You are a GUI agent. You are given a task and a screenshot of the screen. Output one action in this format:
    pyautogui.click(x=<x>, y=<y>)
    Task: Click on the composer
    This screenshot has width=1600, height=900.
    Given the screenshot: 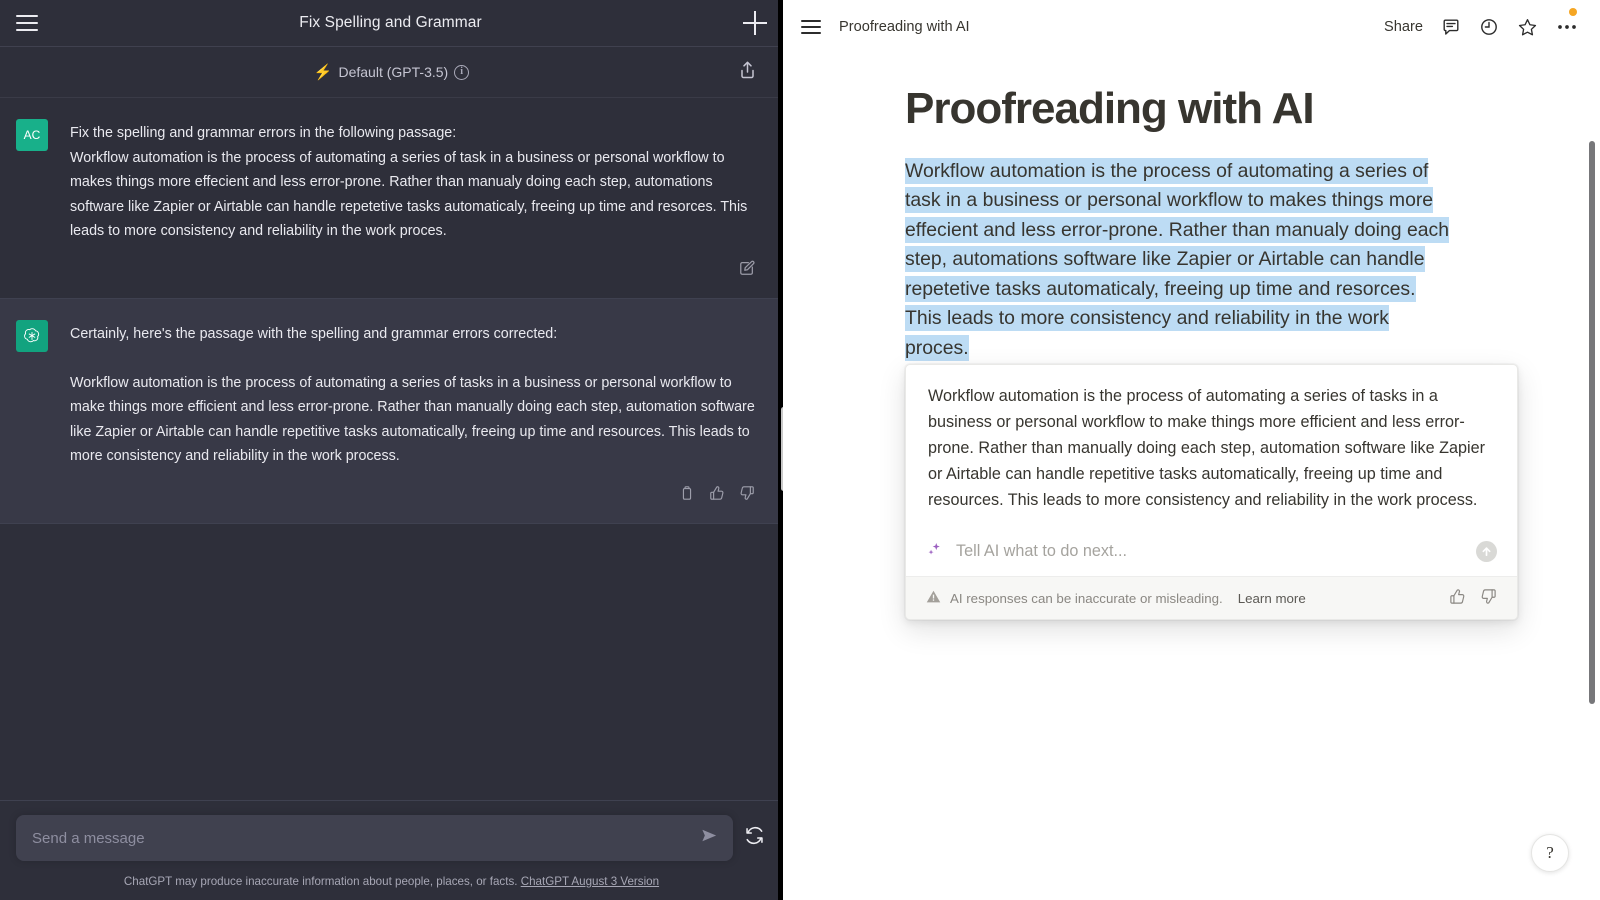 What is the action you would take?
    pyautogui.click(x=374, y=838)
    